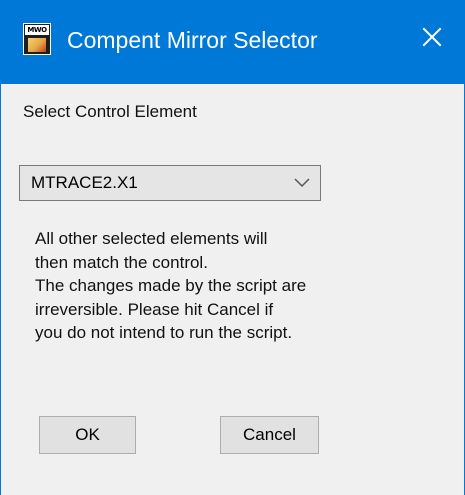  Describe the element at coordinates (164, 332) in the screenshot. I see `message-line: you do not intend to run the script.` at that location.